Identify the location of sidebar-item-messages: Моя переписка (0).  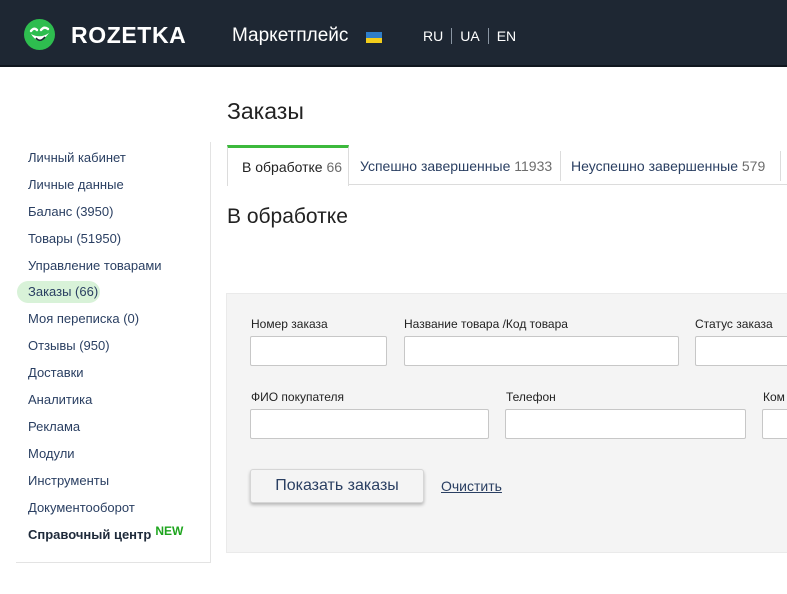
(83, 319).